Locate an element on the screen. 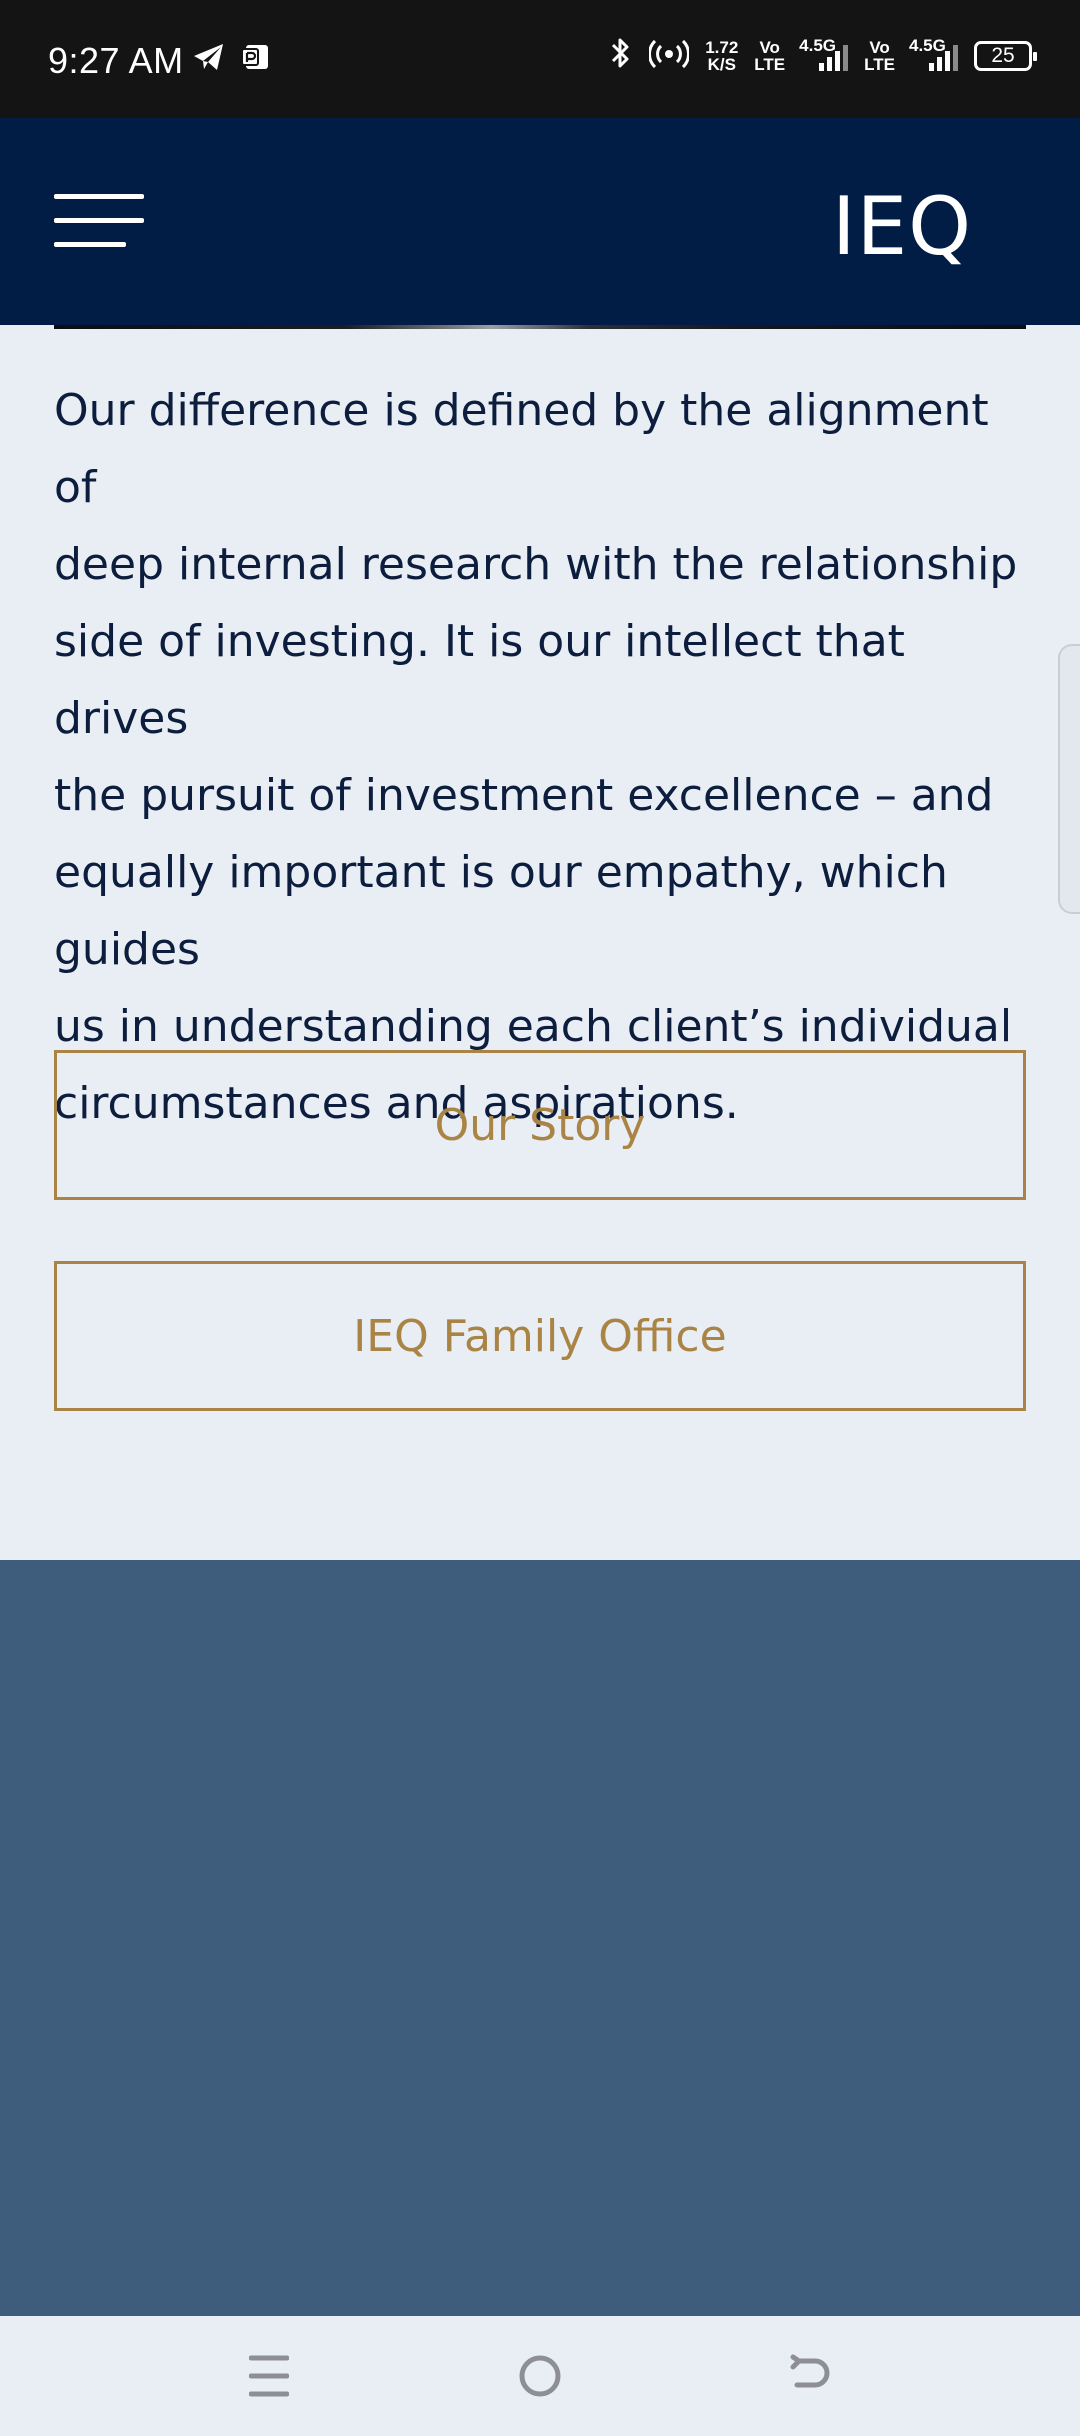 Image resolution: width=1080 pixels, height=2436 pixels. notification-icons is located at coordinates (231, 59).